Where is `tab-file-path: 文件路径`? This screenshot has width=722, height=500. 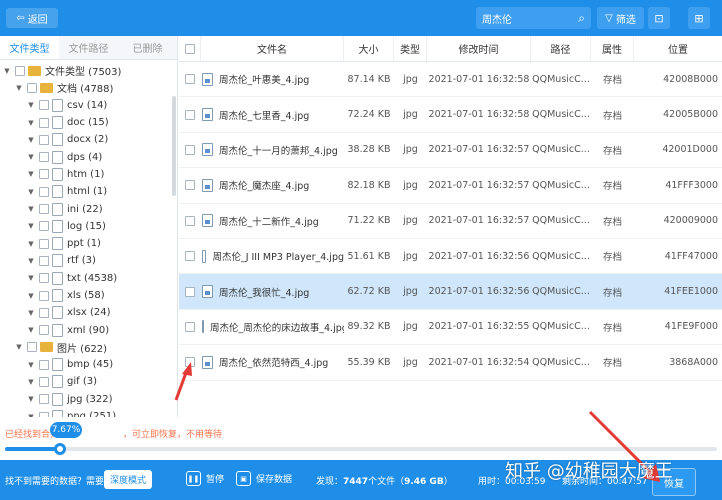
tab-file-path: 文件路径 is located at coordinates (88, 47).